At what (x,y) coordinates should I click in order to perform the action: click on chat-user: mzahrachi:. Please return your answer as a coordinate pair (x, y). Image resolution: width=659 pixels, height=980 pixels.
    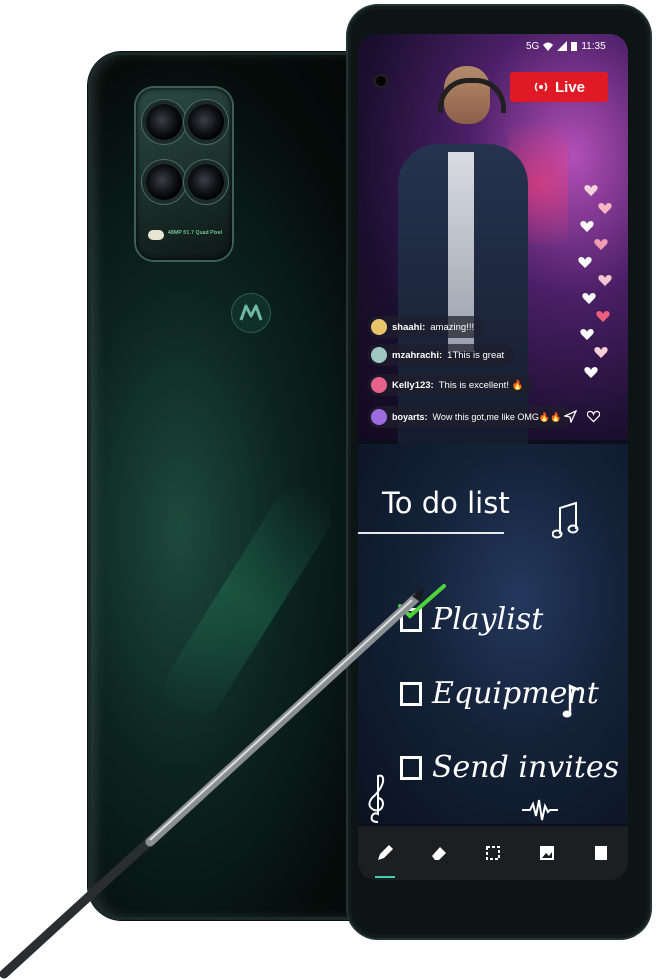
    Looking at the image, I should click on (417, 355).